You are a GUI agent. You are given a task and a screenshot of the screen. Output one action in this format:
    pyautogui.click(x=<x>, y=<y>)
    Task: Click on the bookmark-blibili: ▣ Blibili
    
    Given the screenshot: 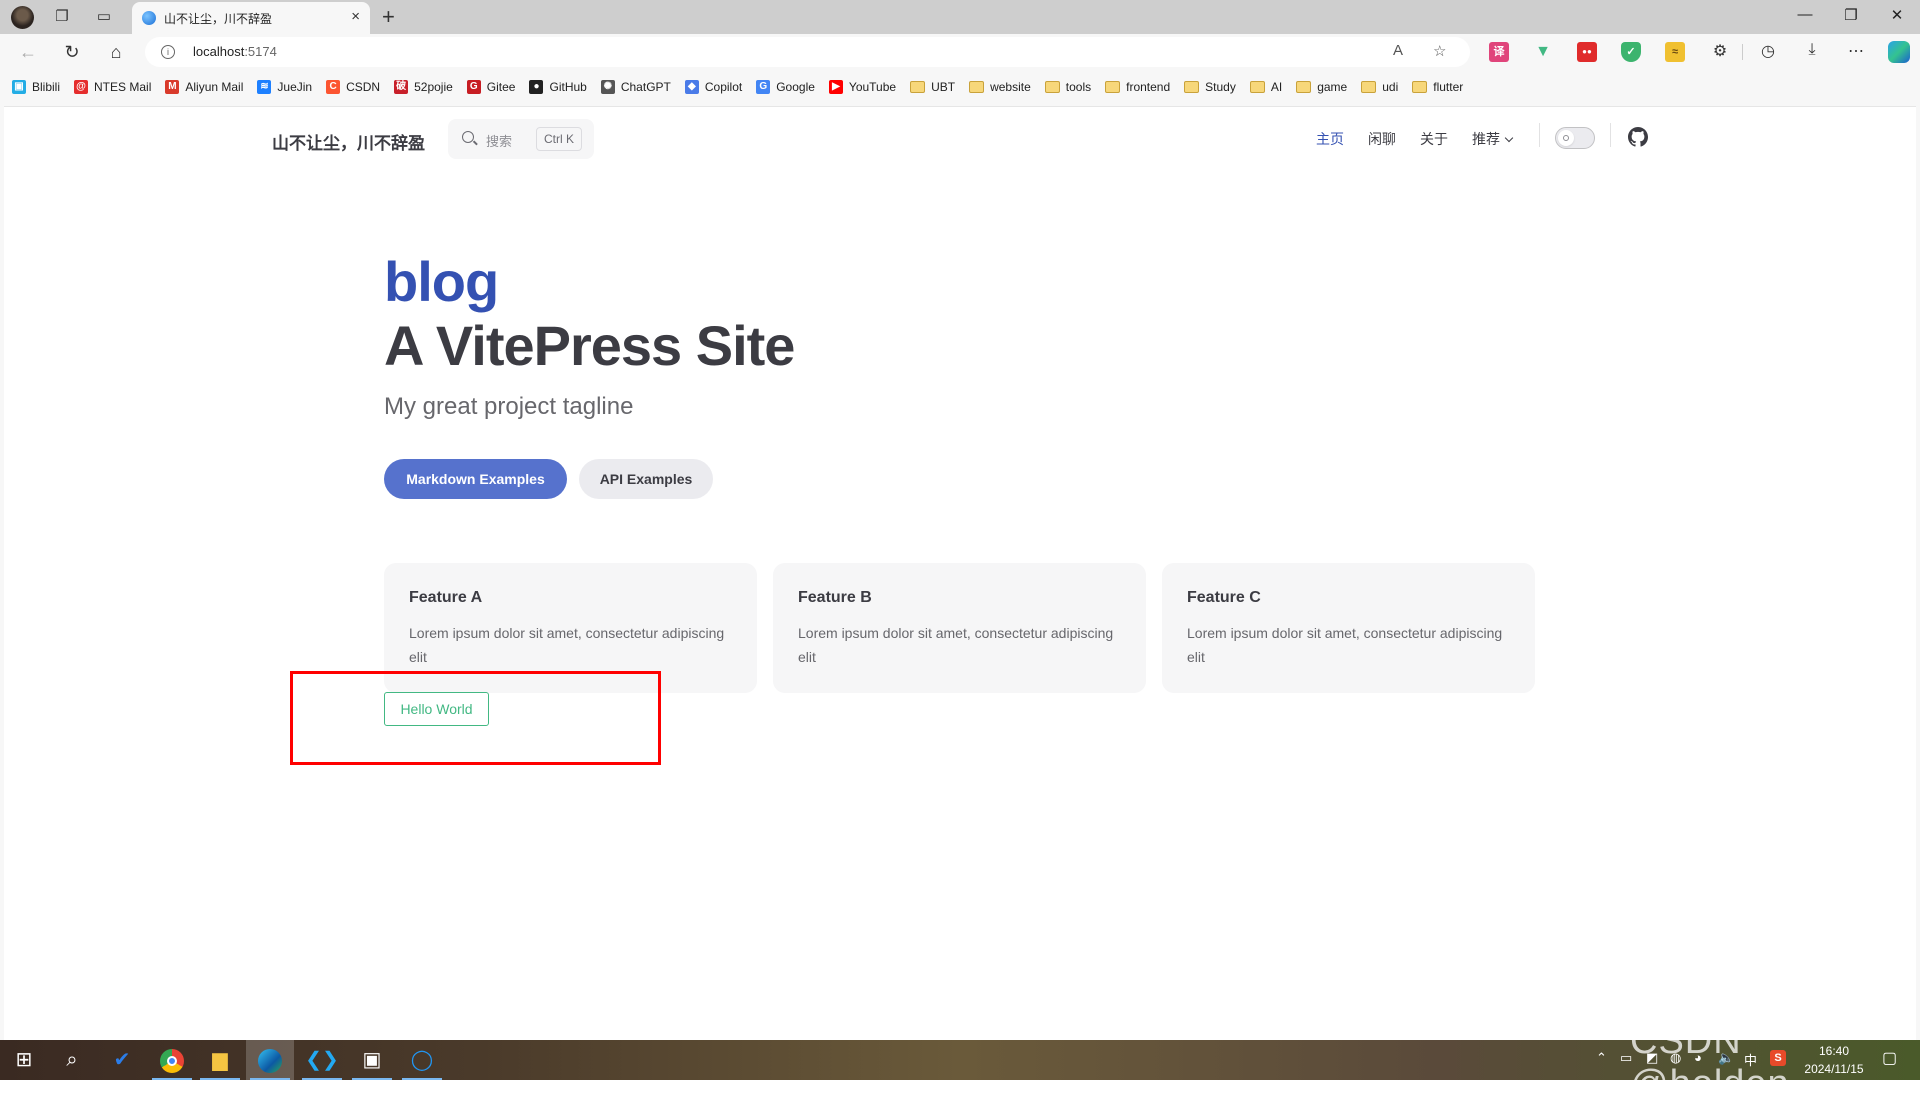 What is the action you would take?
    pyautogui.click(x=36, y=87)
    